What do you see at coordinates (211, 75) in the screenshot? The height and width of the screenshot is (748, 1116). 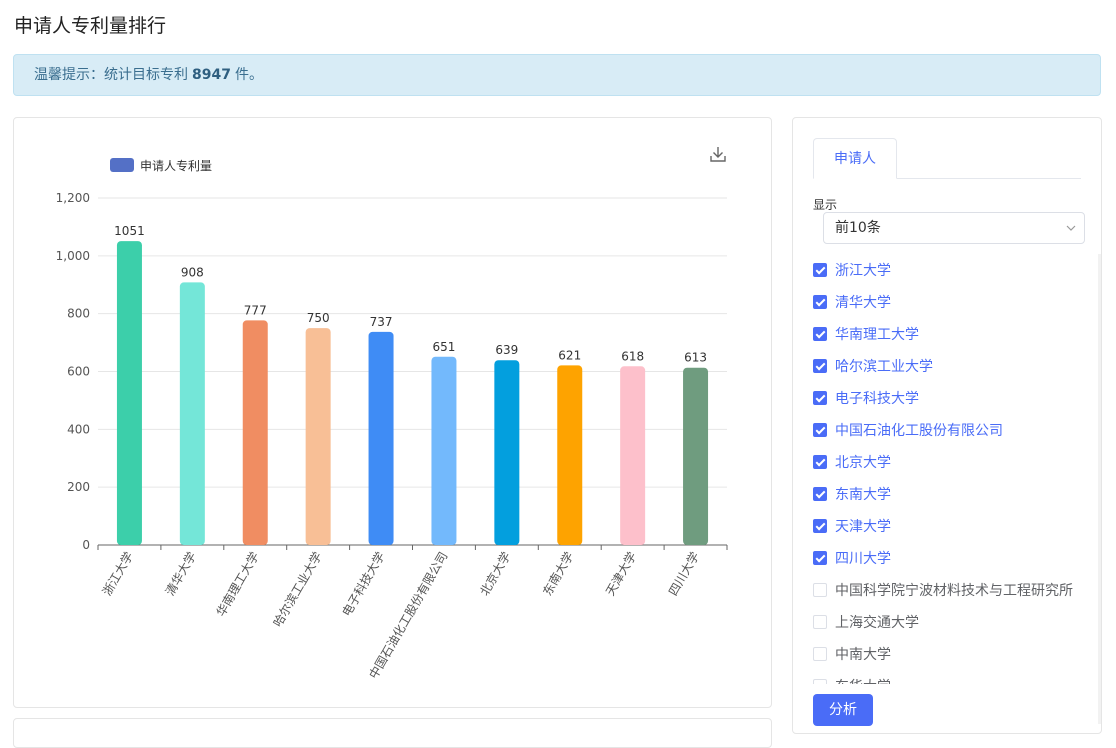 I see `alert-count: 8947` at bounding box center [211, 75].